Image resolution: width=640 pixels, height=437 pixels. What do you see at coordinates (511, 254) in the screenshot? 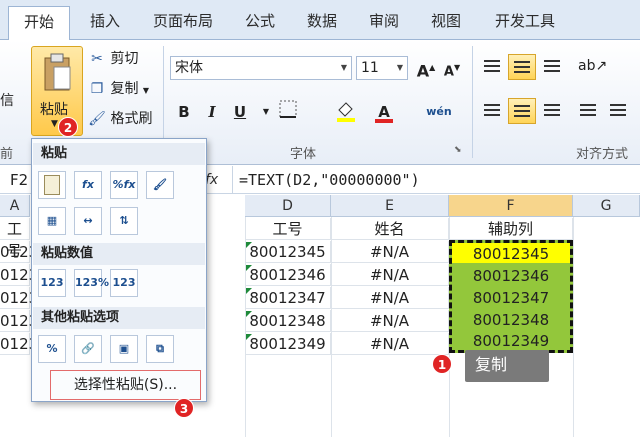
I see `cell-f: 80012345` at bounding box center [511, 254].